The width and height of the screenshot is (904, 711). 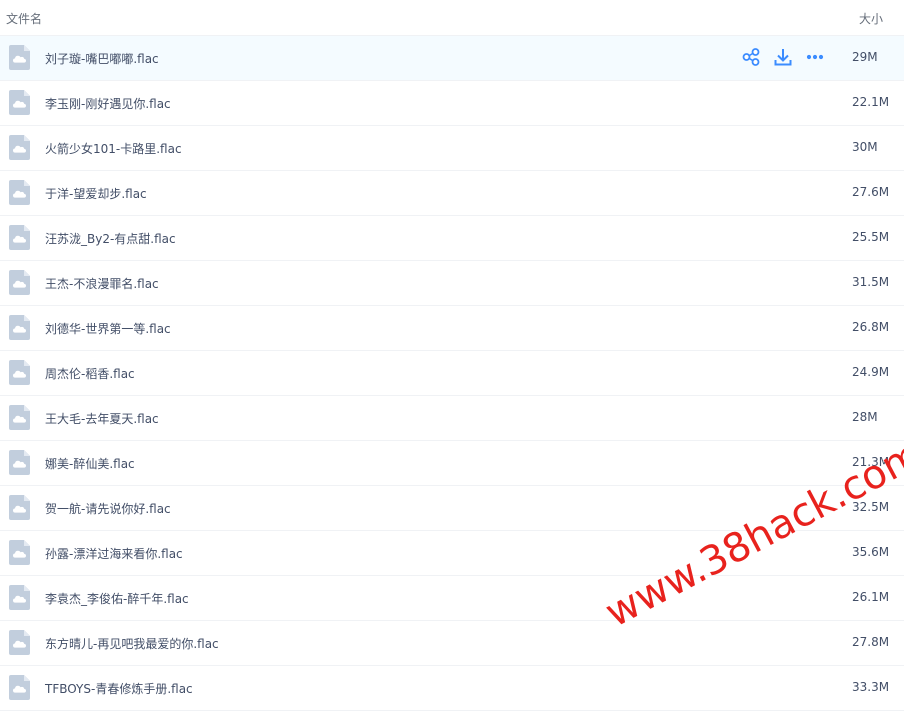 I want to click on file-name: 李袁杰_李俊佑-醉千年.flac, so click(x=117, y=598).